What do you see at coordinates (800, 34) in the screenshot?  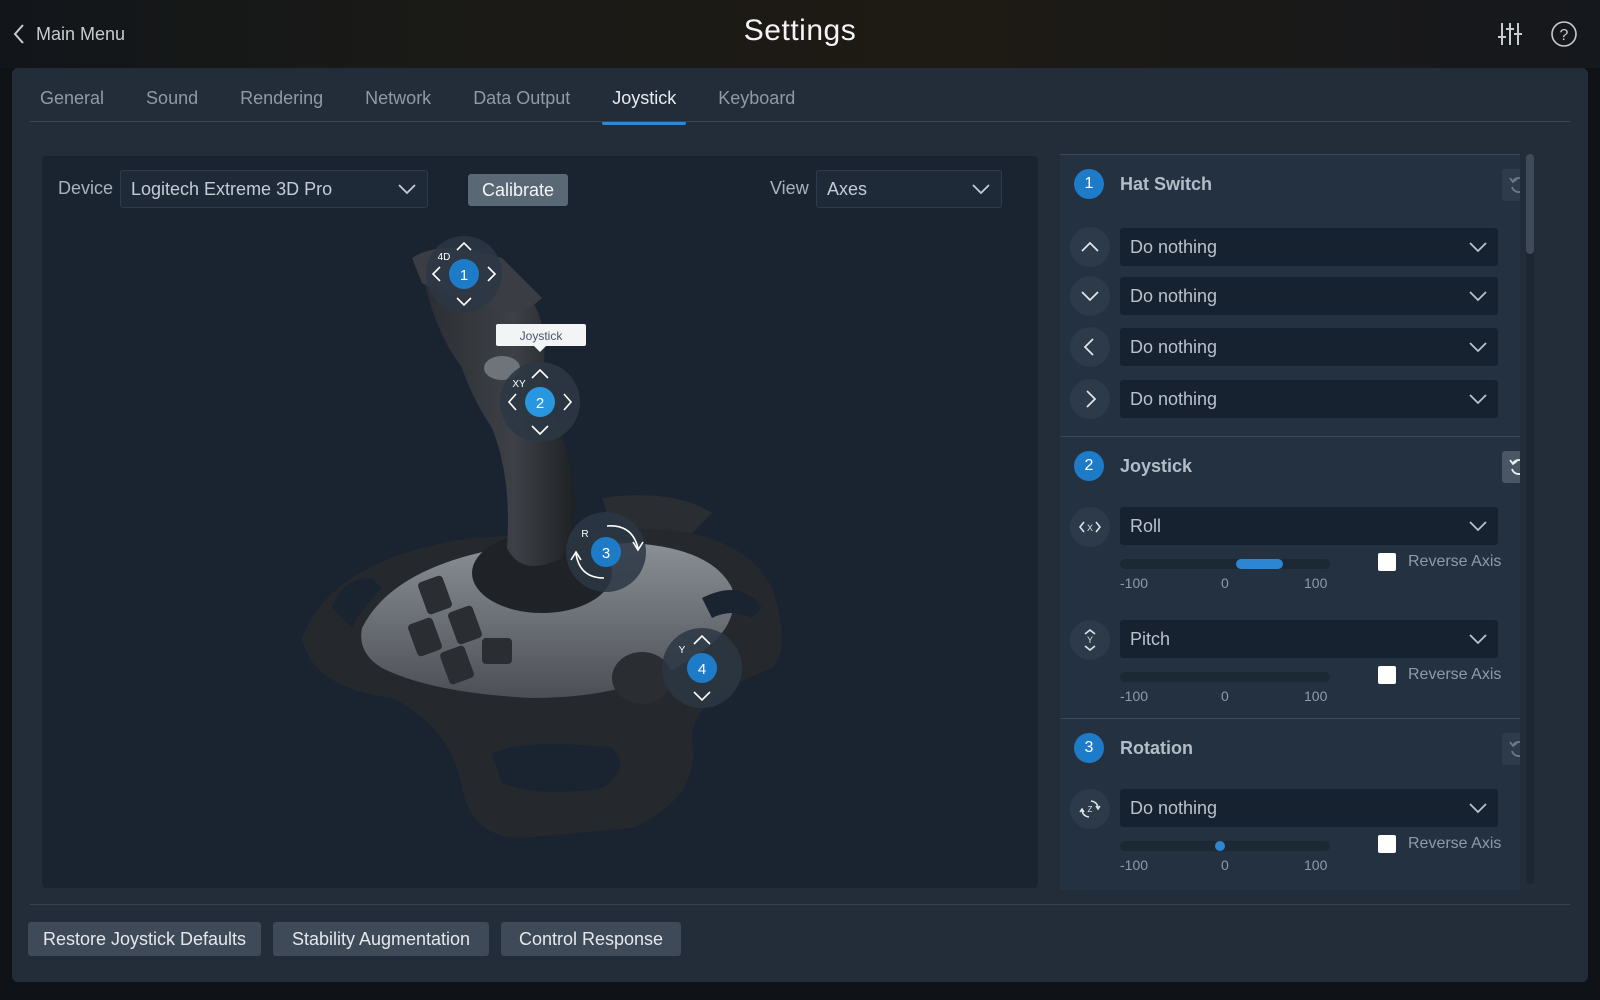 I see `top-bar: Main Menu Settings ?` at bounding box center [800, 34].